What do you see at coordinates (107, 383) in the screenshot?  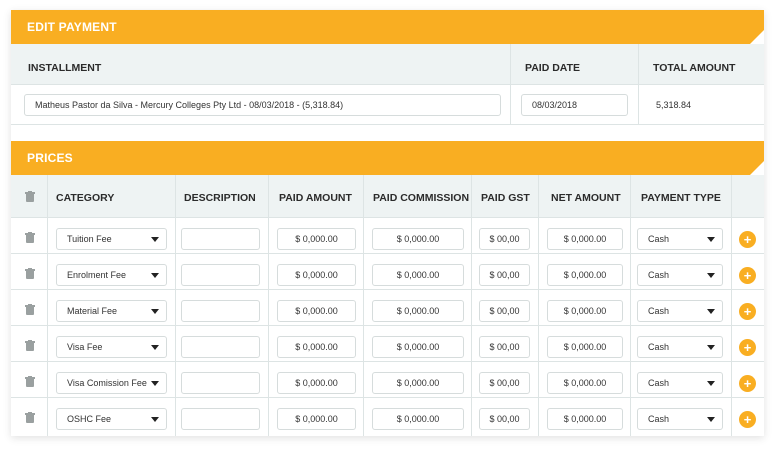 I see `category-value: Visa Comission Fee` at bounding box center [107, 383].